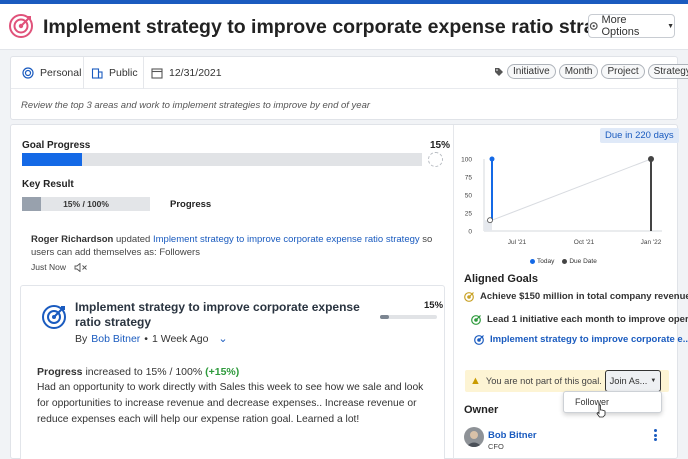  What do you see at coordinates (115, 339) in the screenshot?
I see `author-link: Bob Bitner` at bounding box center [115, 339].